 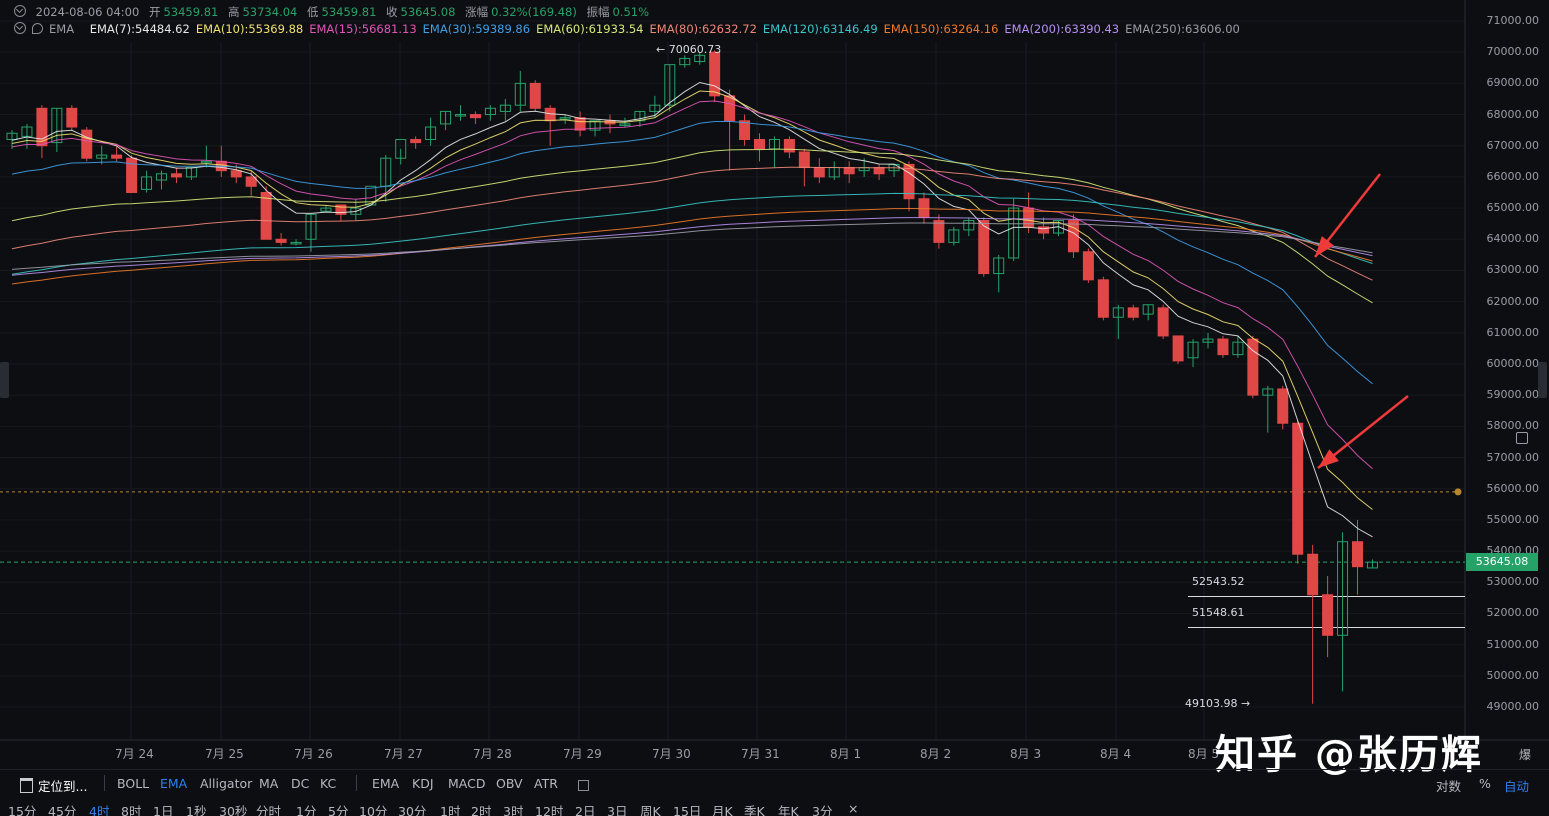 What do you see at coordinates (233, 808) in the screenshot?
I see `interval-6: 30秒` at bounding box center [233, 808].